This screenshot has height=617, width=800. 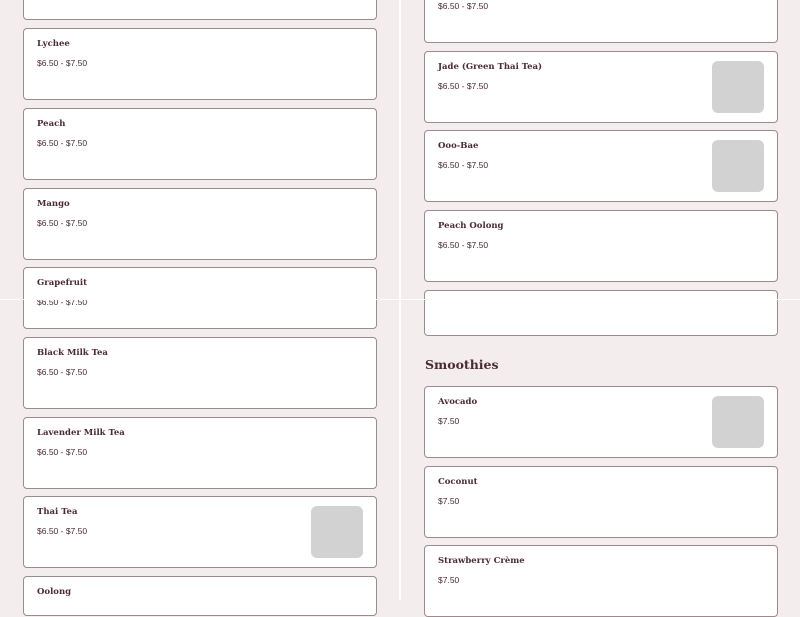 I want to click on menu-item-name: Lavender Milk Tea, so click(x=81, y=433).